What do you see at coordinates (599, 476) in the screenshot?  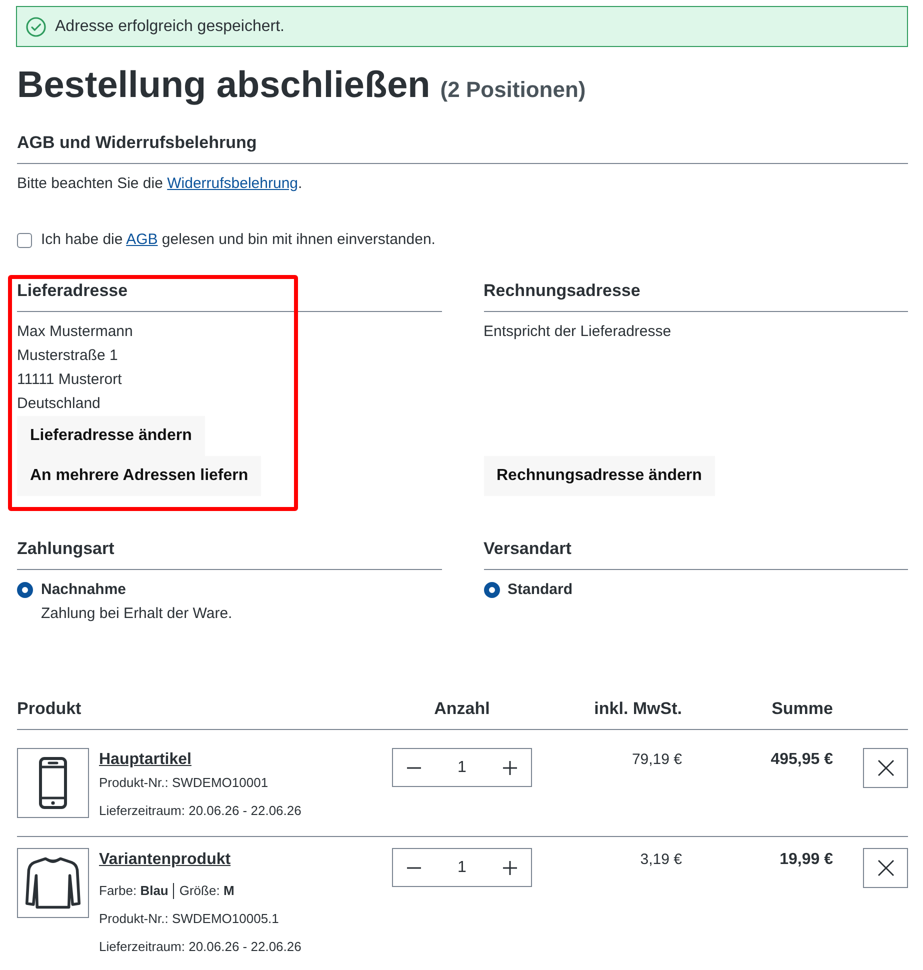 I see `address-button: Rechnungsadresse ändern` at bounding box center [599, 476].